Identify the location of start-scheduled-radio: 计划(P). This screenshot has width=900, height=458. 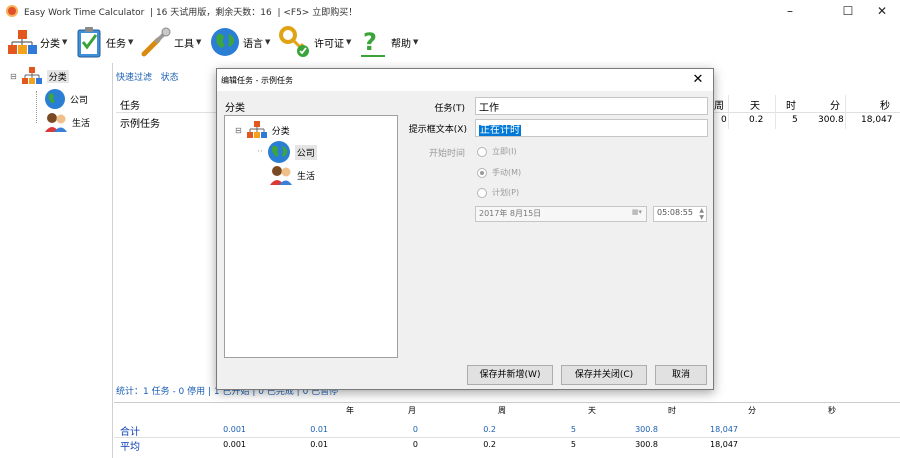
(498, 192).